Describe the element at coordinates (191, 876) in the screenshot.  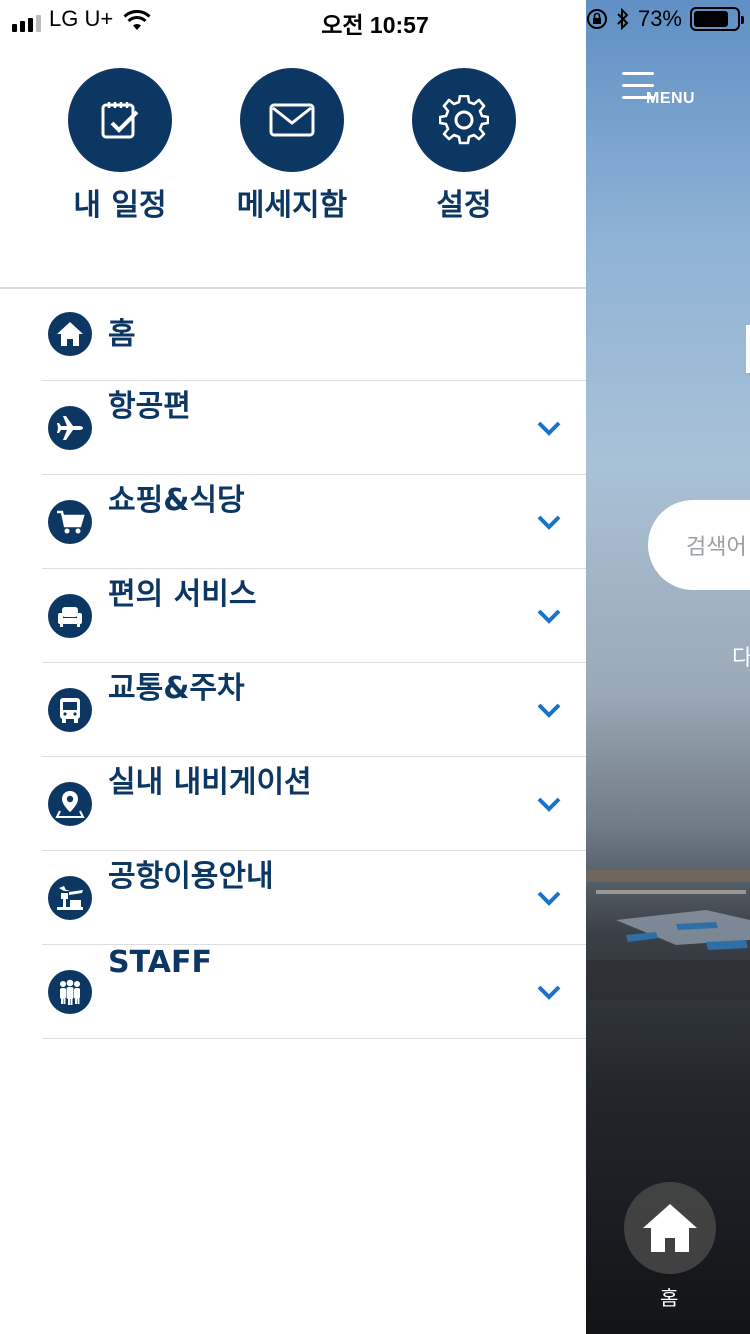
I see `menu-item-label: 공항이용안내` at that location.